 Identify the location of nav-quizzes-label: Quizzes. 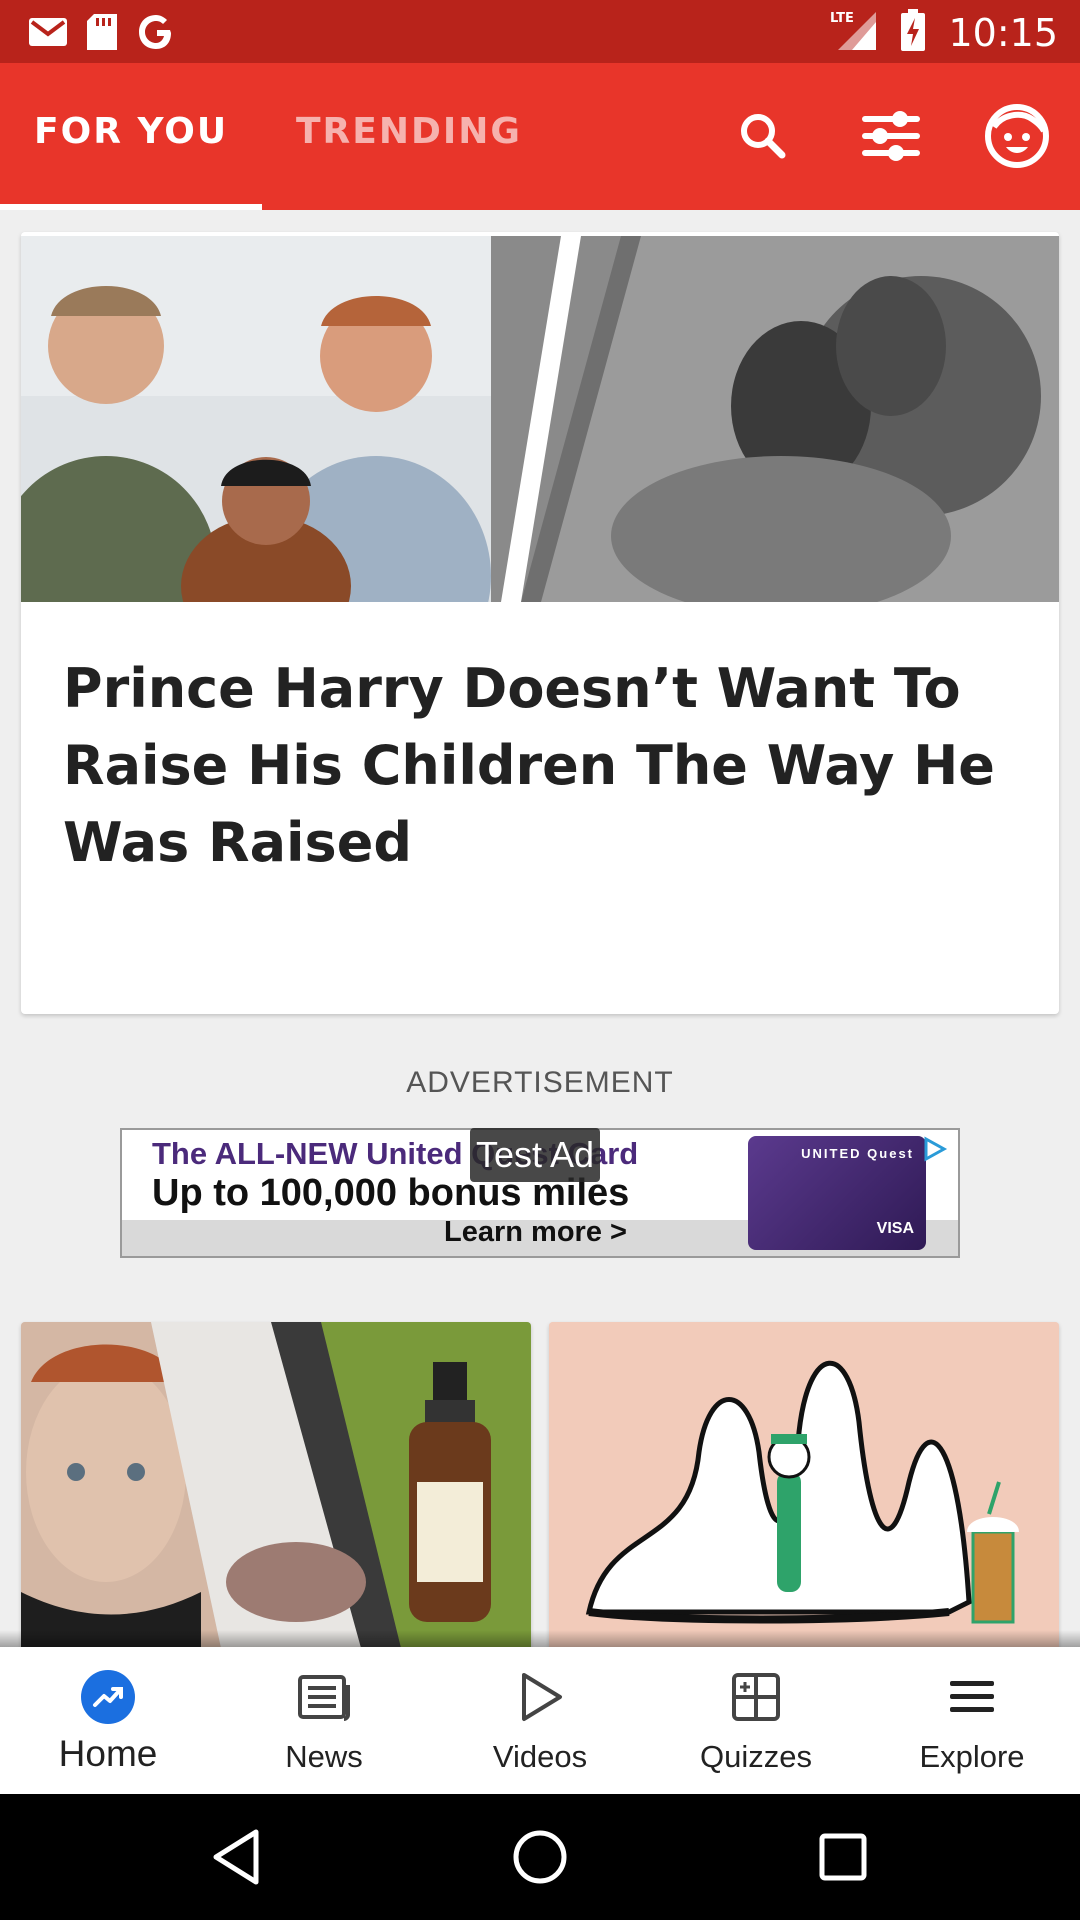
(756, 1756).